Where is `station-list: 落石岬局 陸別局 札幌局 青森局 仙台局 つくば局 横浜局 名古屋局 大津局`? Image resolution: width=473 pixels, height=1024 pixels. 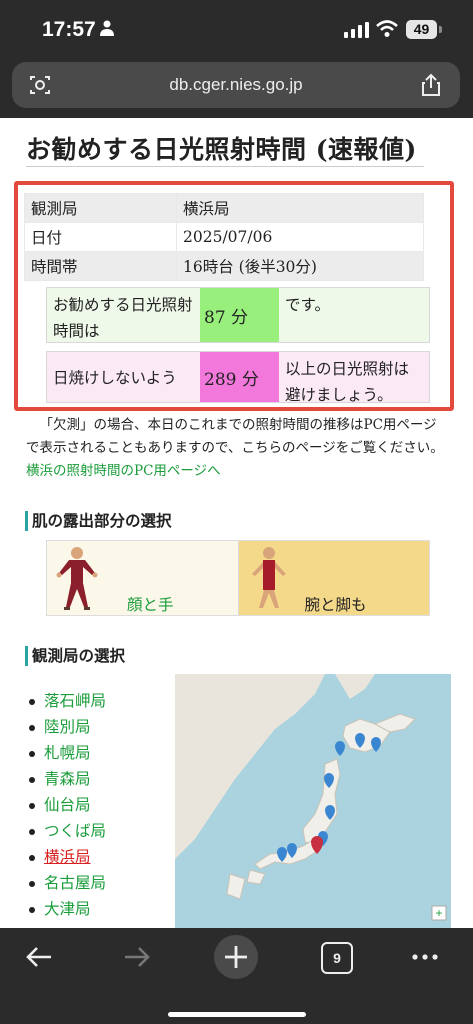 station-list: 落石岬局 陸別局 札幌局 青森局 仙台局 つくば局 横浜局 名古屋局 大津局 is located at coordinates (66, 805).